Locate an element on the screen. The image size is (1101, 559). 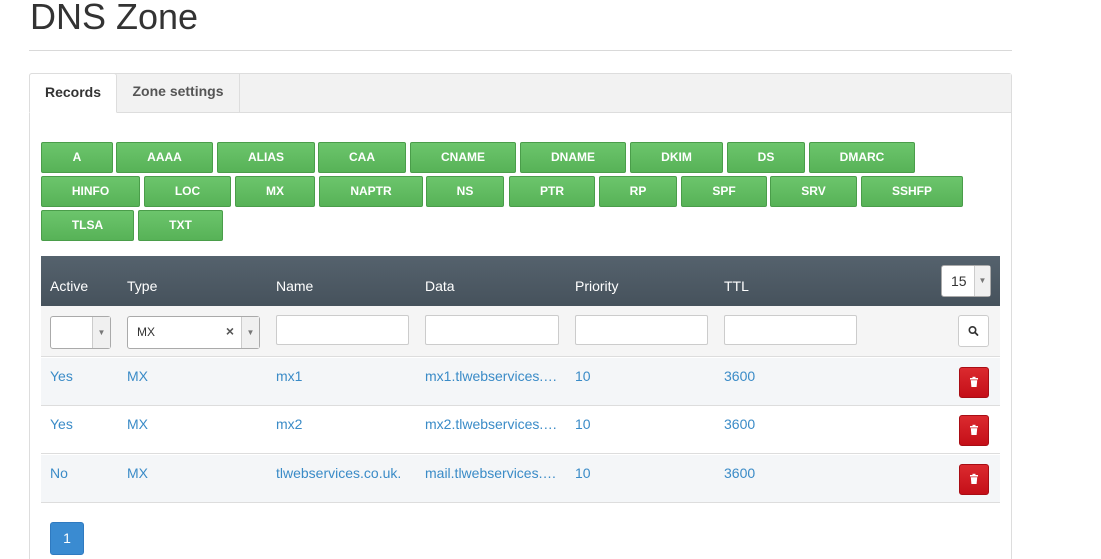
record-type-button: DNAME is located at coordinates (573, 157).